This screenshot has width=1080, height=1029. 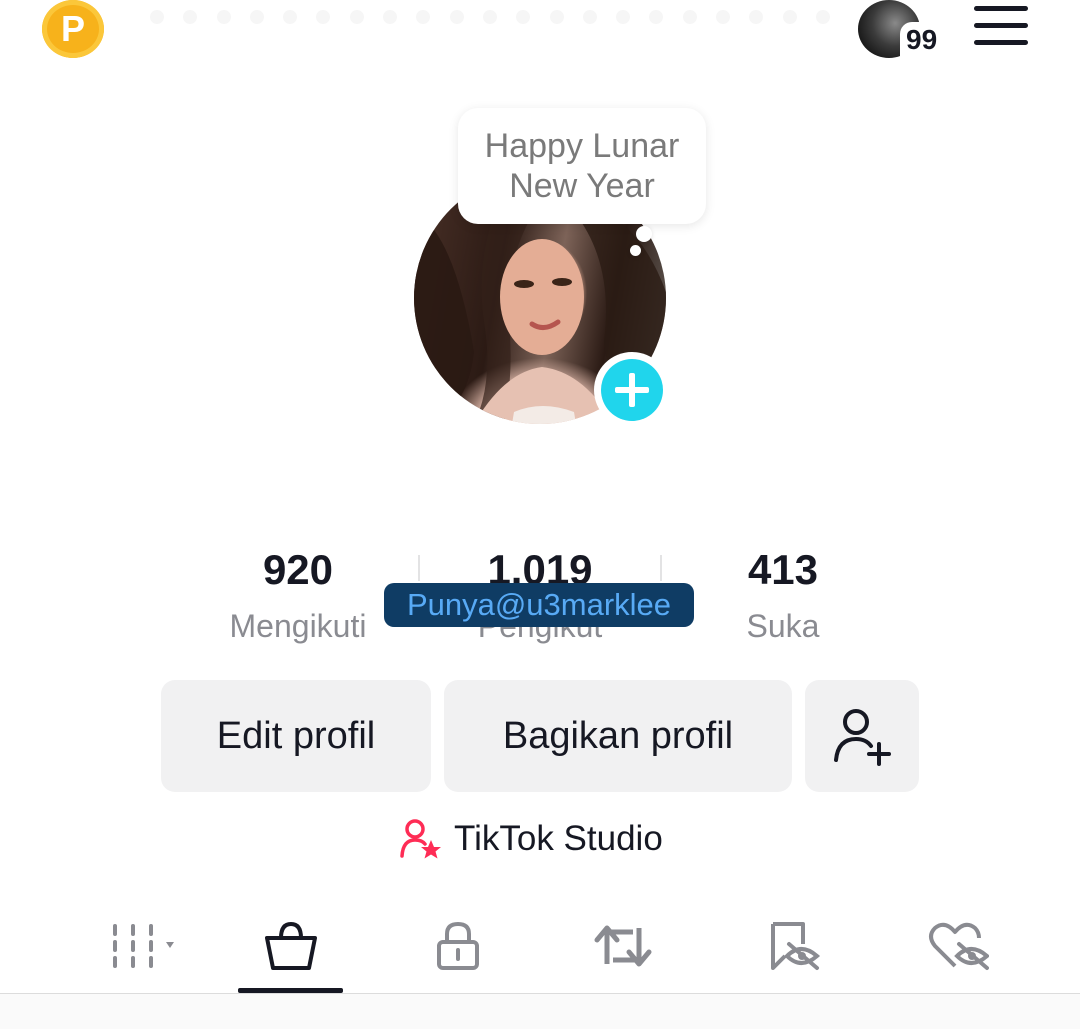 I want to click on content-area-top, so click(x=540, y=1011).